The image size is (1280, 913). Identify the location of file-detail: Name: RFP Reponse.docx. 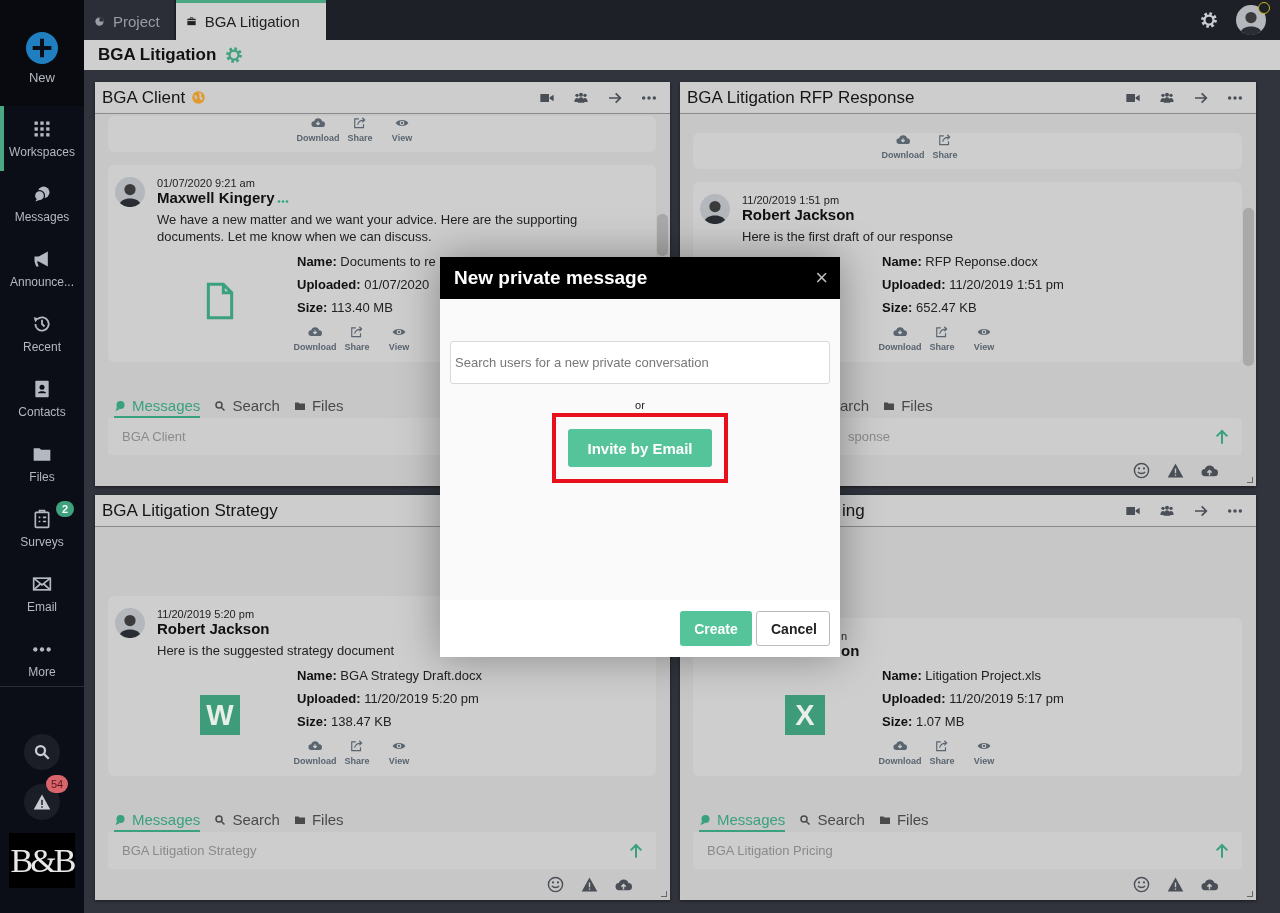
(960, 262).